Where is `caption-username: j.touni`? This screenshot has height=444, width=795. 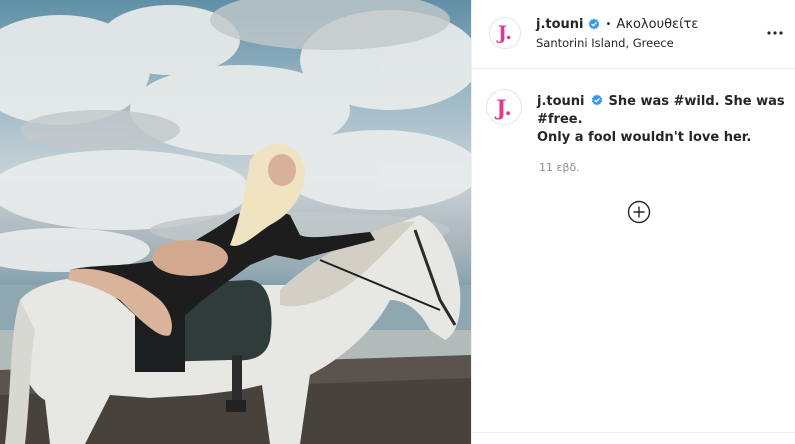
caption-username: j.touni is located at coordinates (561, 101).